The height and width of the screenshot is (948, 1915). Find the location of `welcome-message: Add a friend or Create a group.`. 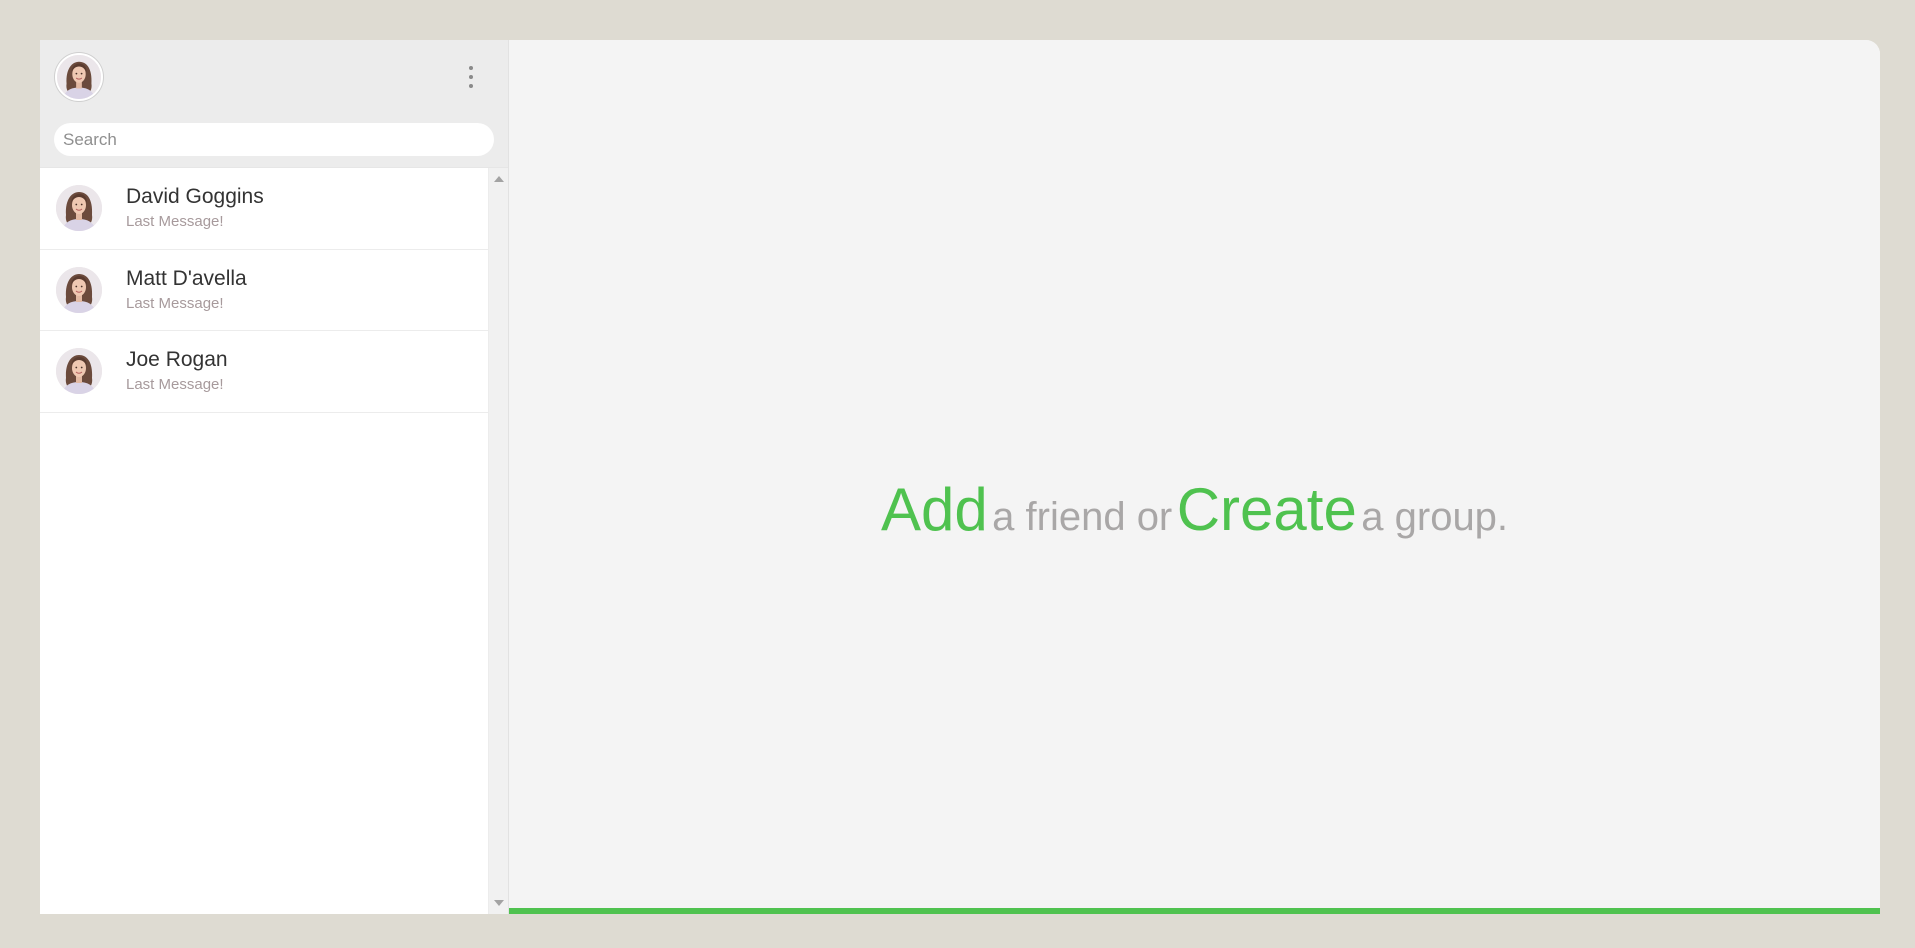

welcome-message: Add a friend or Create a group. is located at coordinates (1194, 509).